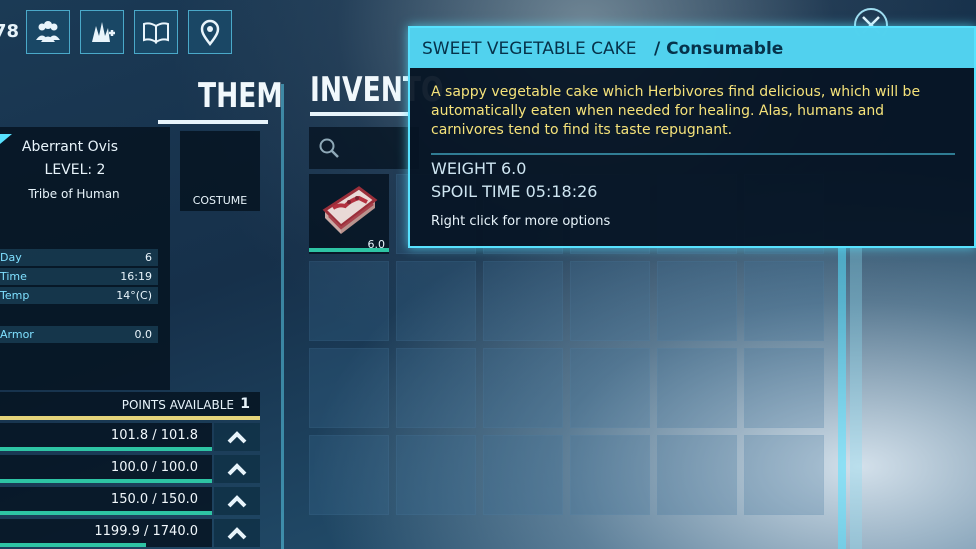 The height and width of the screenshot is (549, 976). What do you see at coordinates (79, 334) in the screenshot?
I see `stat-row-armor: Armor 0.0` at bounding box center [79, 334].